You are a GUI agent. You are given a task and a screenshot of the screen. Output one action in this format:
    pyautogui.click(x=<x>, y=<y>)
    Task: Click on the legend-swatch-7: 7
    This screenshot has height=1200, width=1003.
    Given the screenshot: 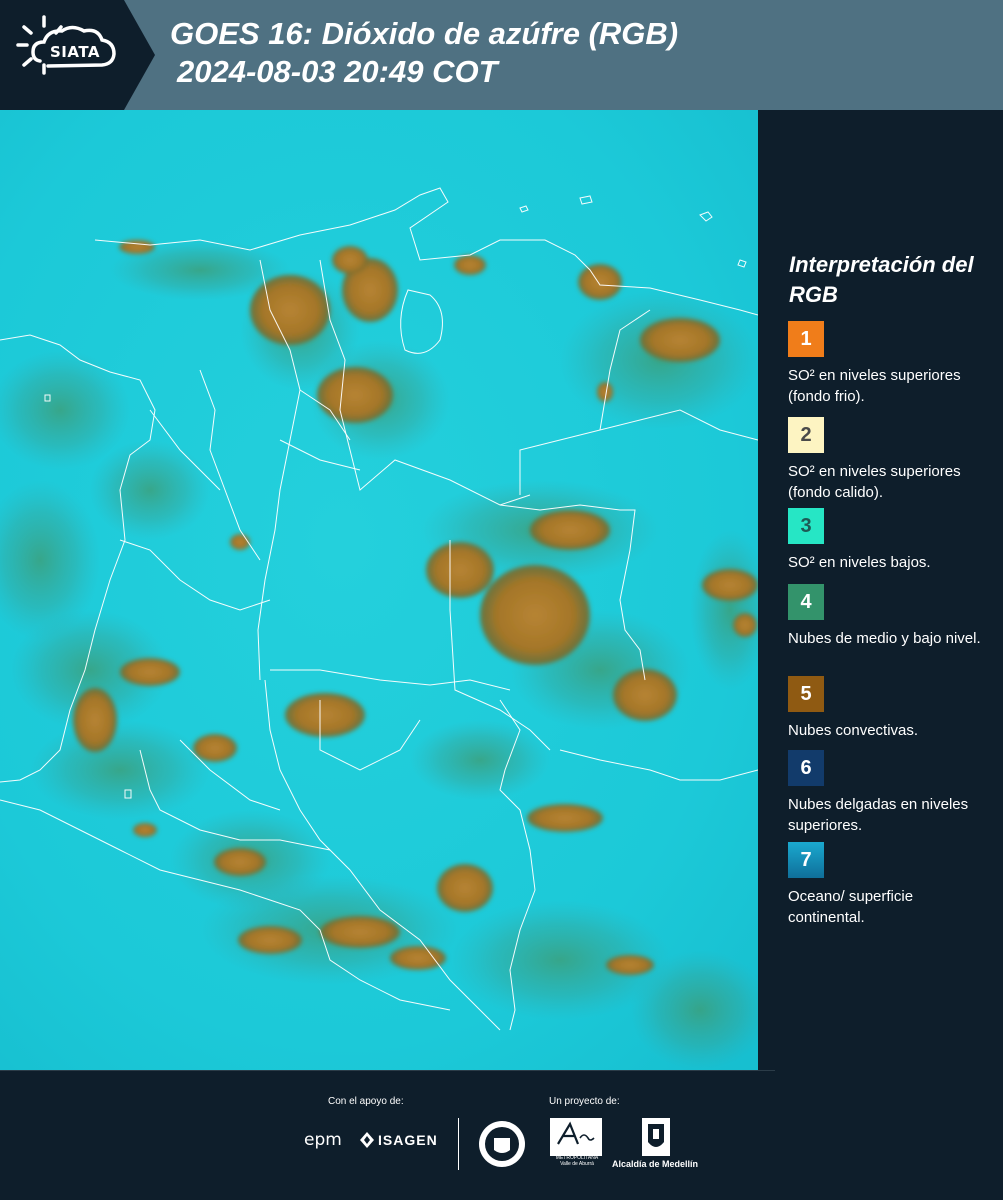 What is the action you would take?
    pyautogui.click(x=806, y=860)
    